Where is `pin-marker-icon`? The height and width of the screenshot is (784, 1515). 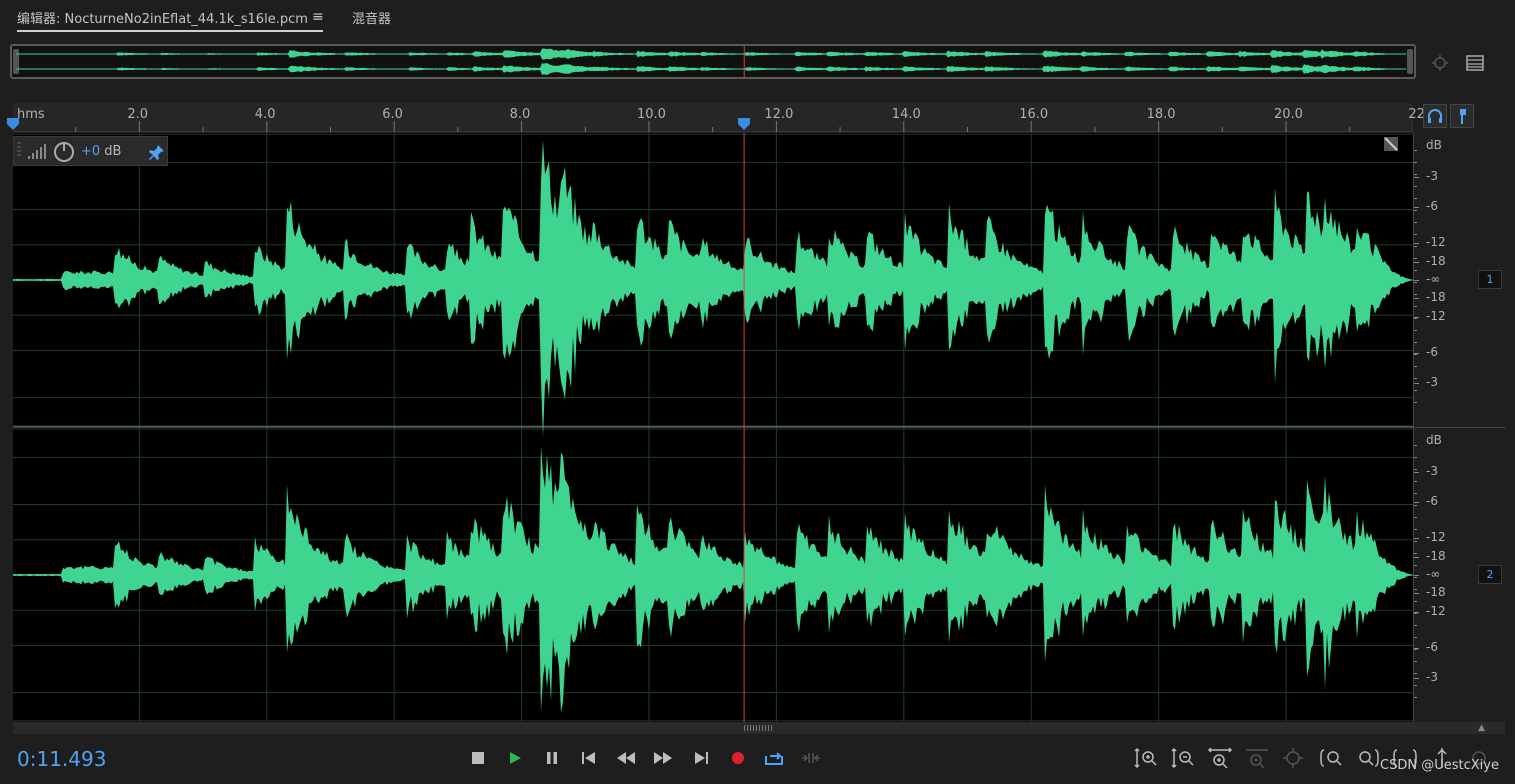
pin-marker-icon is located at coordinates (1463, 116).